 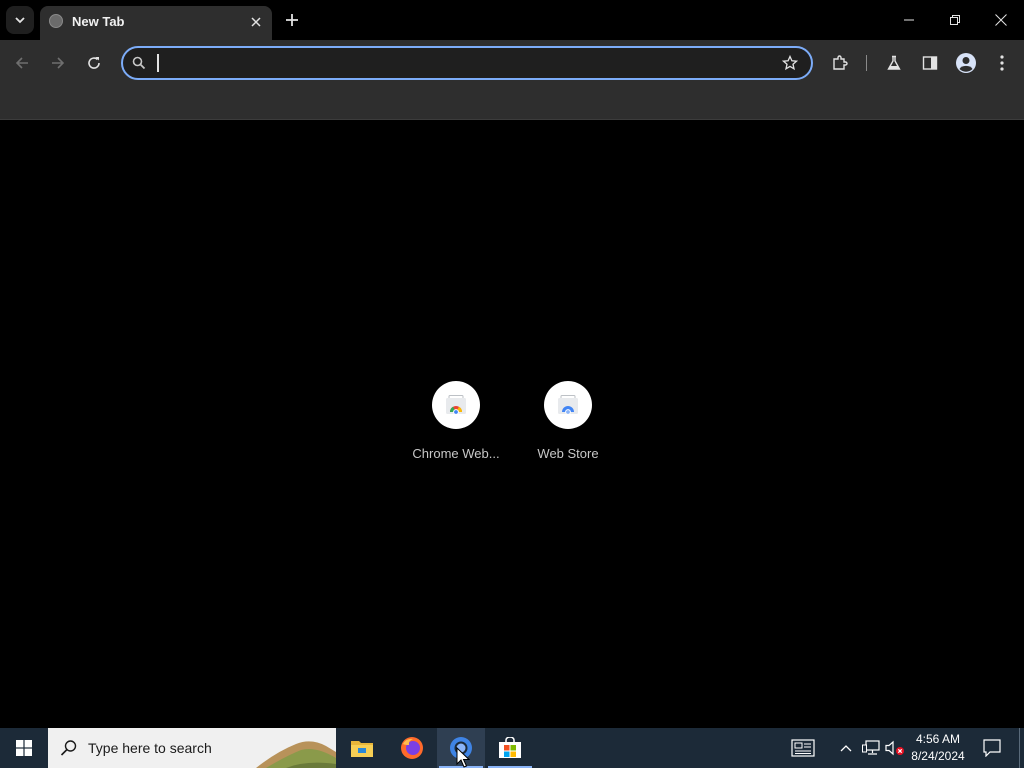 What do you see at coordinates (98, 21) in the screenshot?
I see `tab-title: New Tab` at bounding box center [98, 21].